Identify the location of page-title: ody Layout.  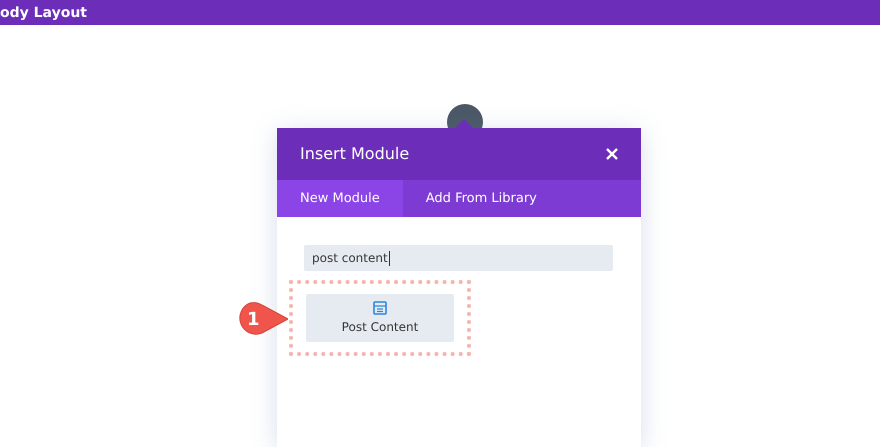
(43, 13).